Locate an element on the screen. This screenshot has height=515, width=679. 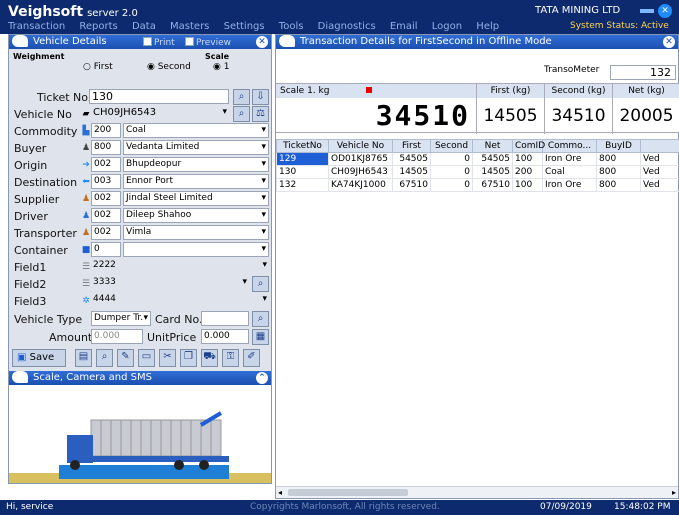
commodity-select: Coal is located at coordinates (196, 130).